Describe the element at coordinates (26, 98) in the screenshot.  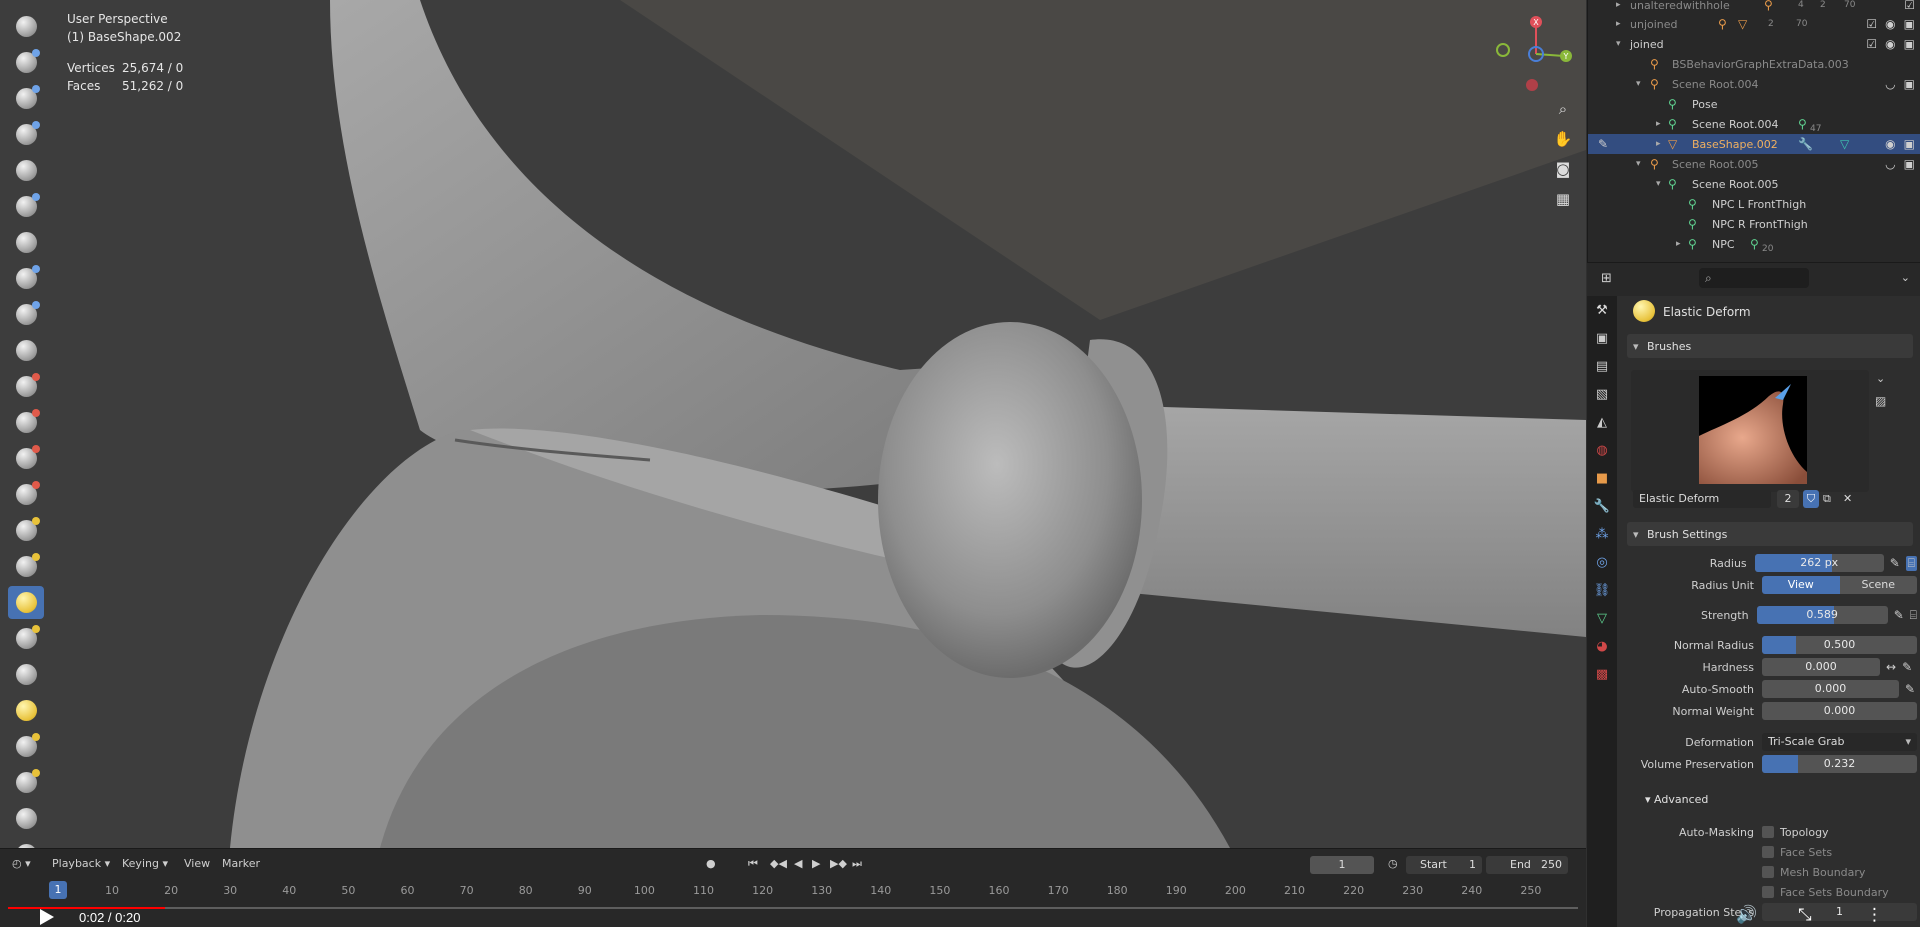
I see `clay-brush-tool` at that location.